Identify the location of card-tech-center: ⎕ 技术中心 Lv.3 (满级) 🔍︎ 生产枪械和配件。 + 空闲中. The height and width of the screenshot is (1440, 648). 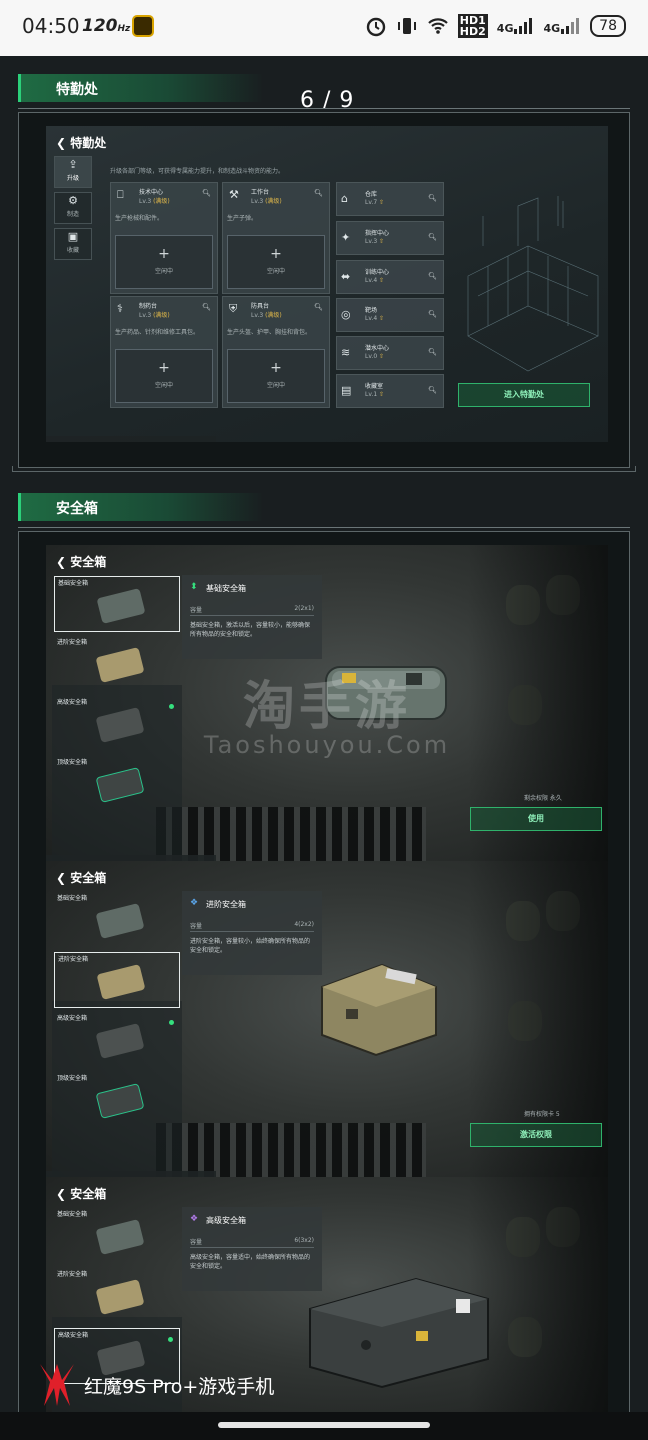
(164, 238).